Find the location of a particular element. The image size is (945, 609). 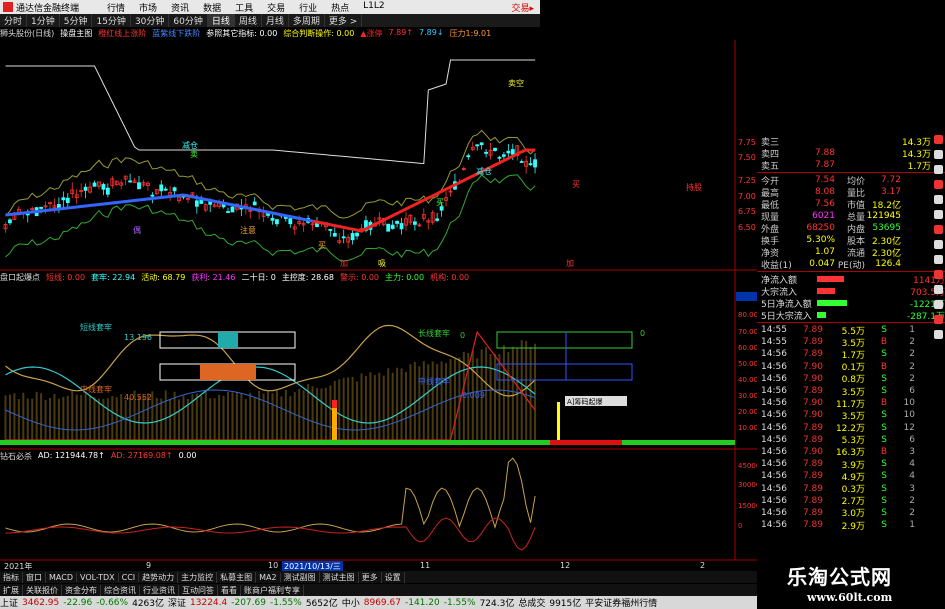

info-tab: 行业资讯 is located at coordinates (159, 590).